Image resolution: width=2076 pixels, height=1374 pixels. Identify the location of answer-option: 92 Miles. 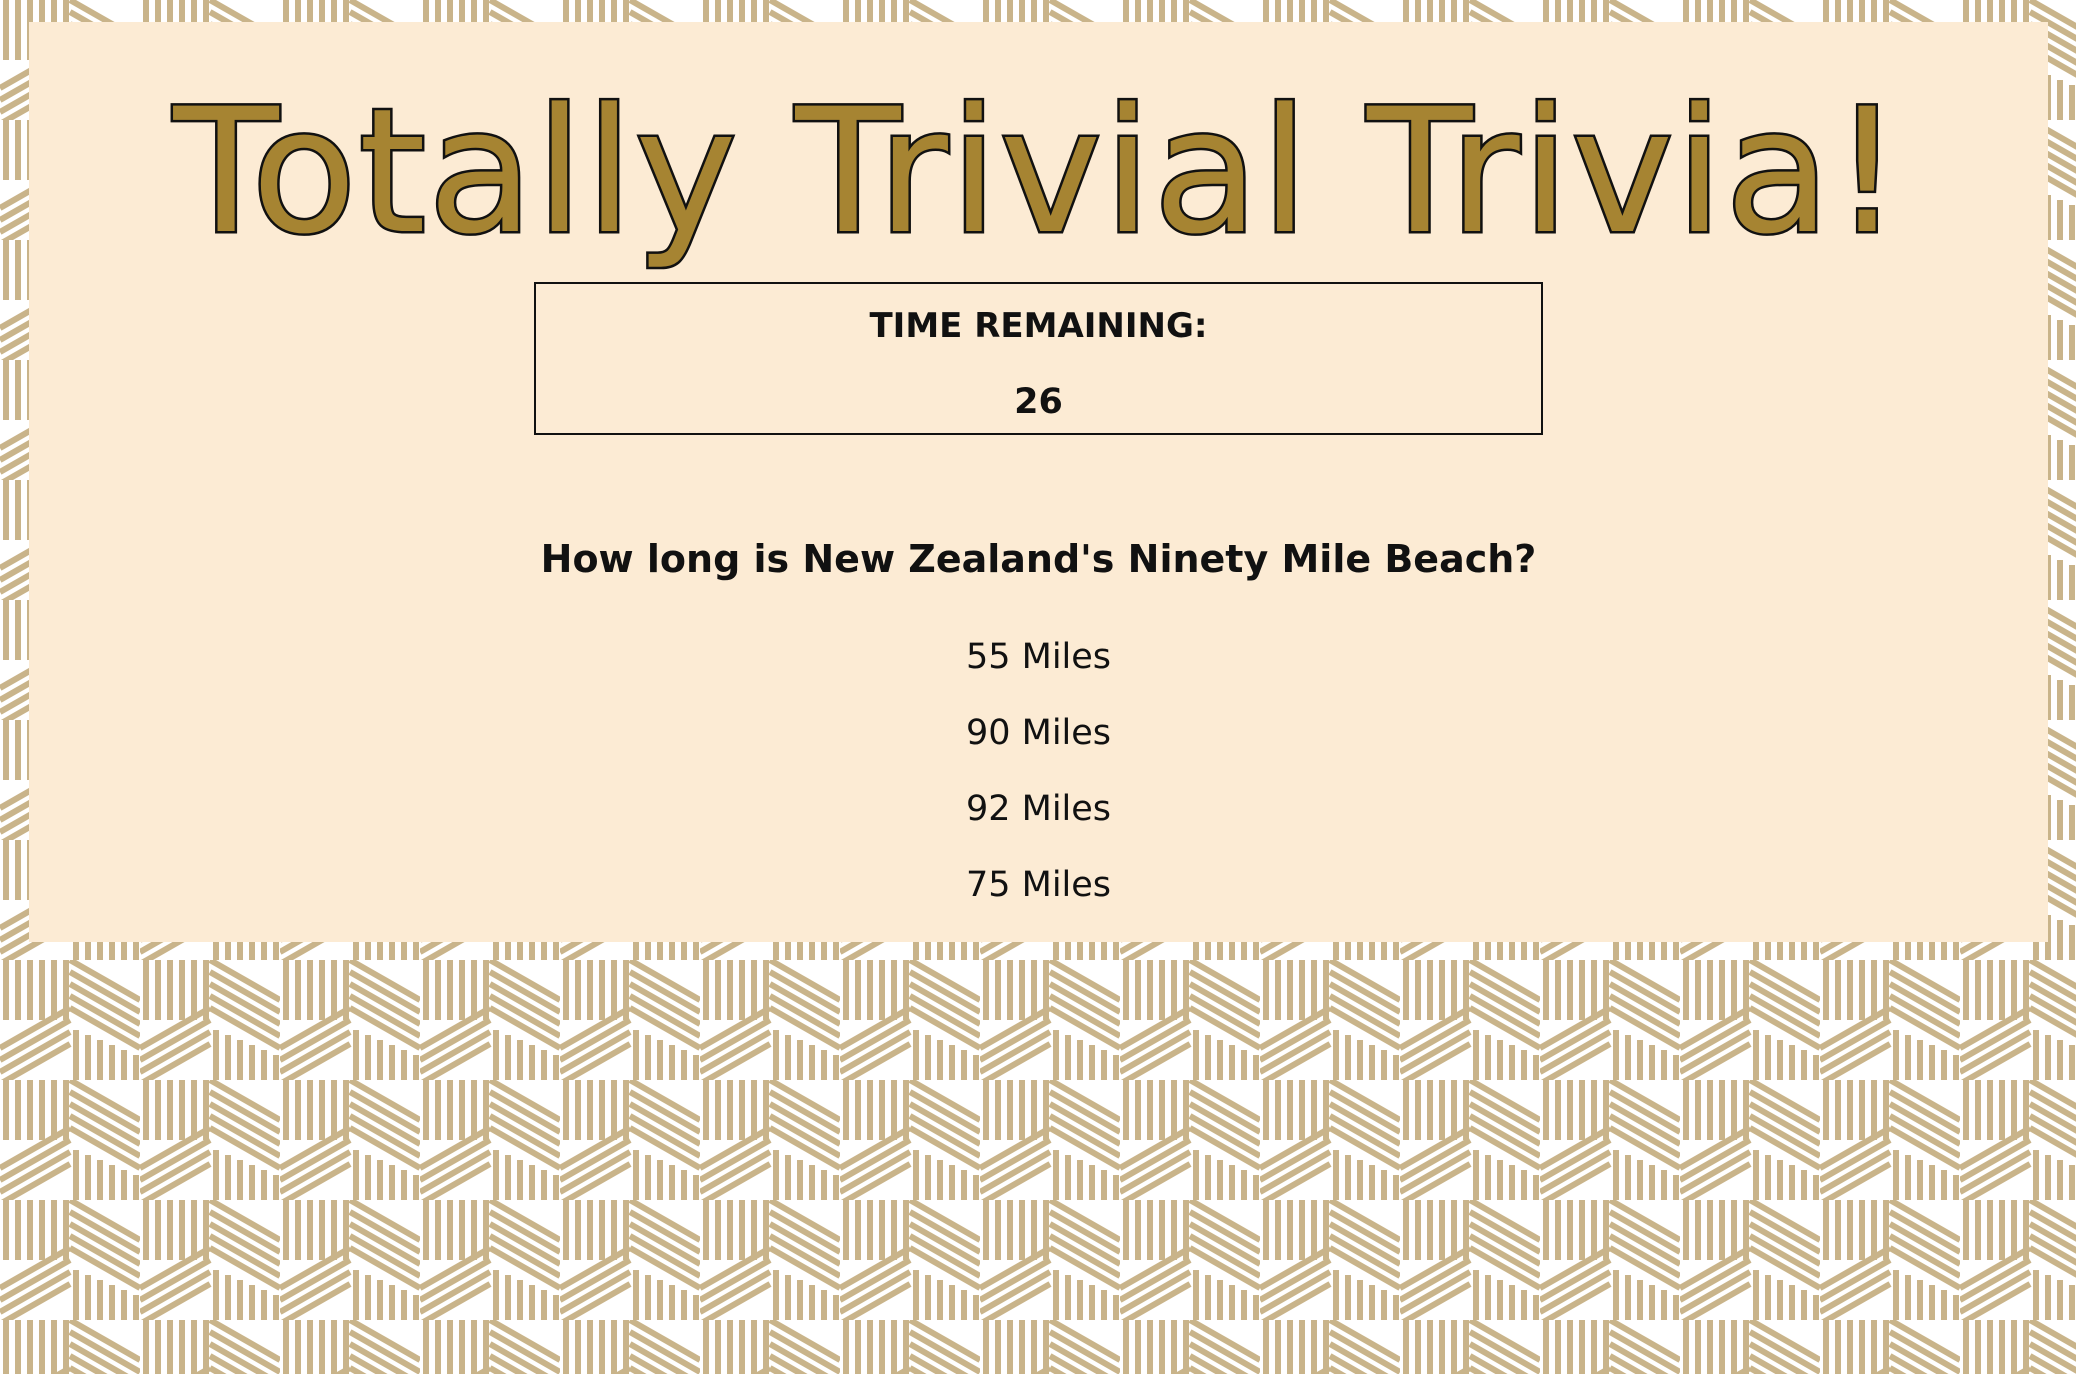
(1039, 809).